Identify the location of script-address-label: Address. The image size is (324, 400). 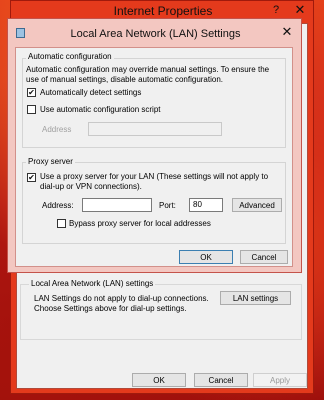
(57, 129).